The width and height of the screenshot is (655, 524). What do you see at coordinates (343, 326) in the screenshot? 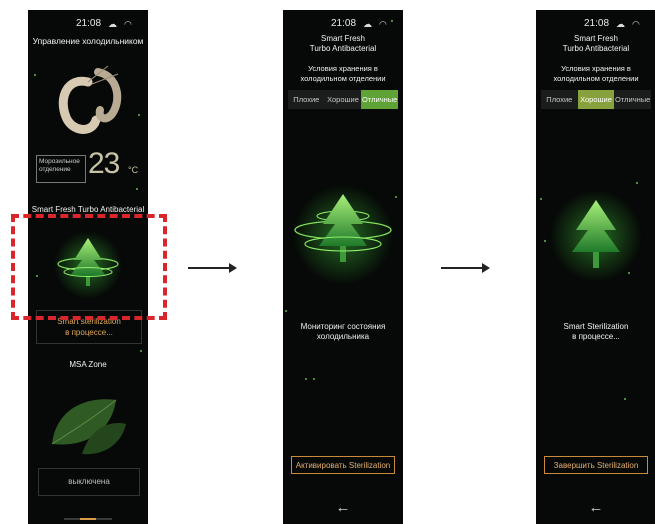
I see `status-message-line1: Мониторинг состояния` at bounding box center [343, 326].